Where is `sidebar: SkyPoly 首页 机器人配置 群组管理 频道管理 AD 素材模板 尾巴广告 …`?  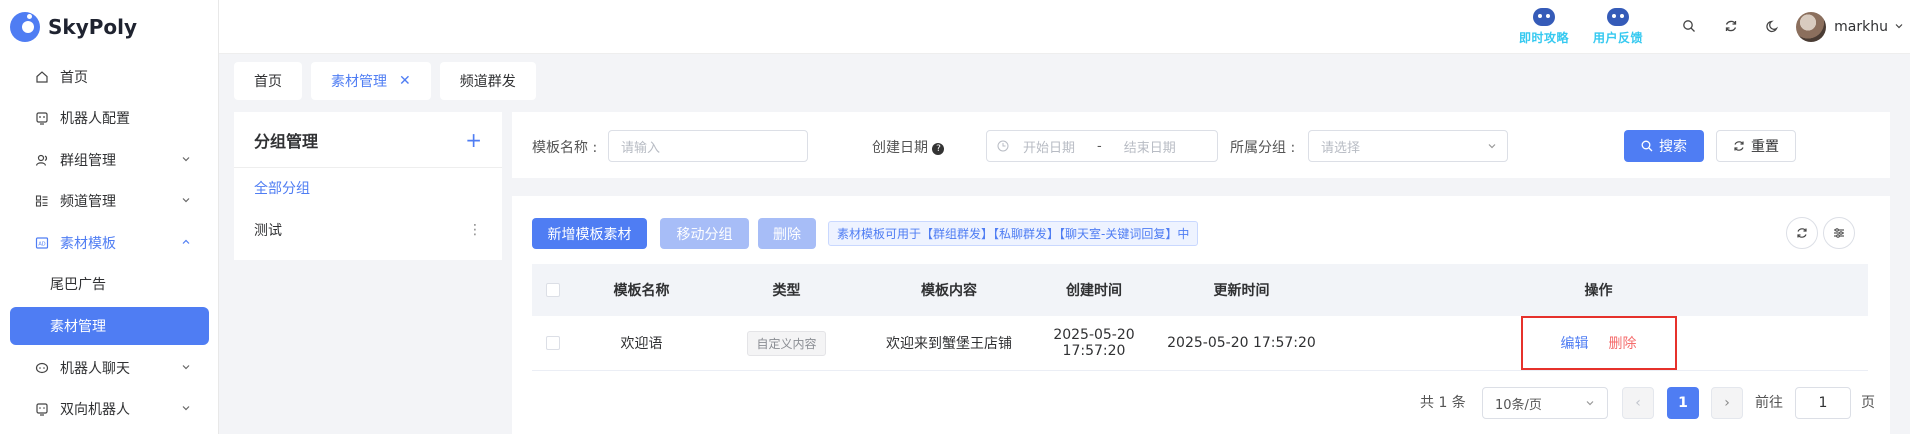 sidebar: SkyPoly 首页 机器人配置 群组管理 频道管理 AD 素材模板 尾巴广告 … is located at coordinates (109, 217).